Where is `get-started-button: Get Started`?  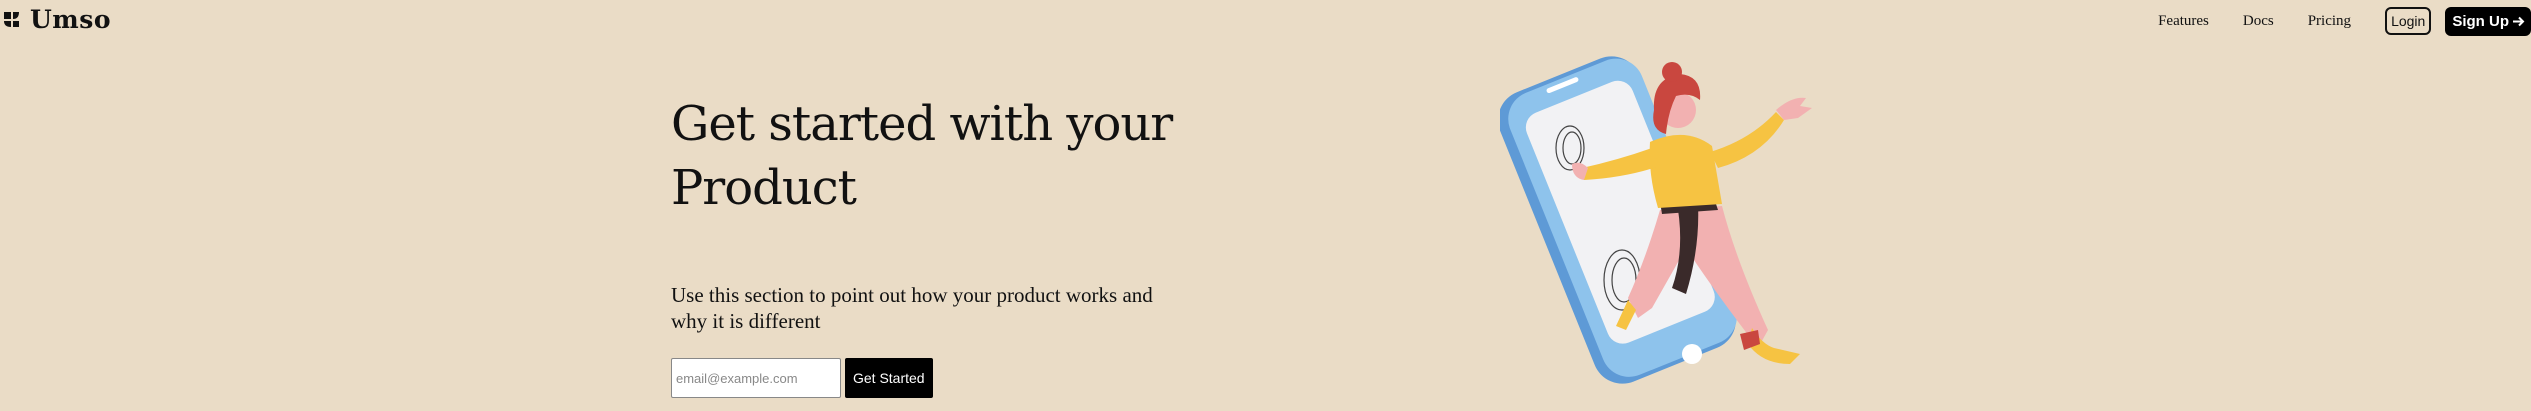 get-started-button: Get Started is located at coordinates (889, 378).